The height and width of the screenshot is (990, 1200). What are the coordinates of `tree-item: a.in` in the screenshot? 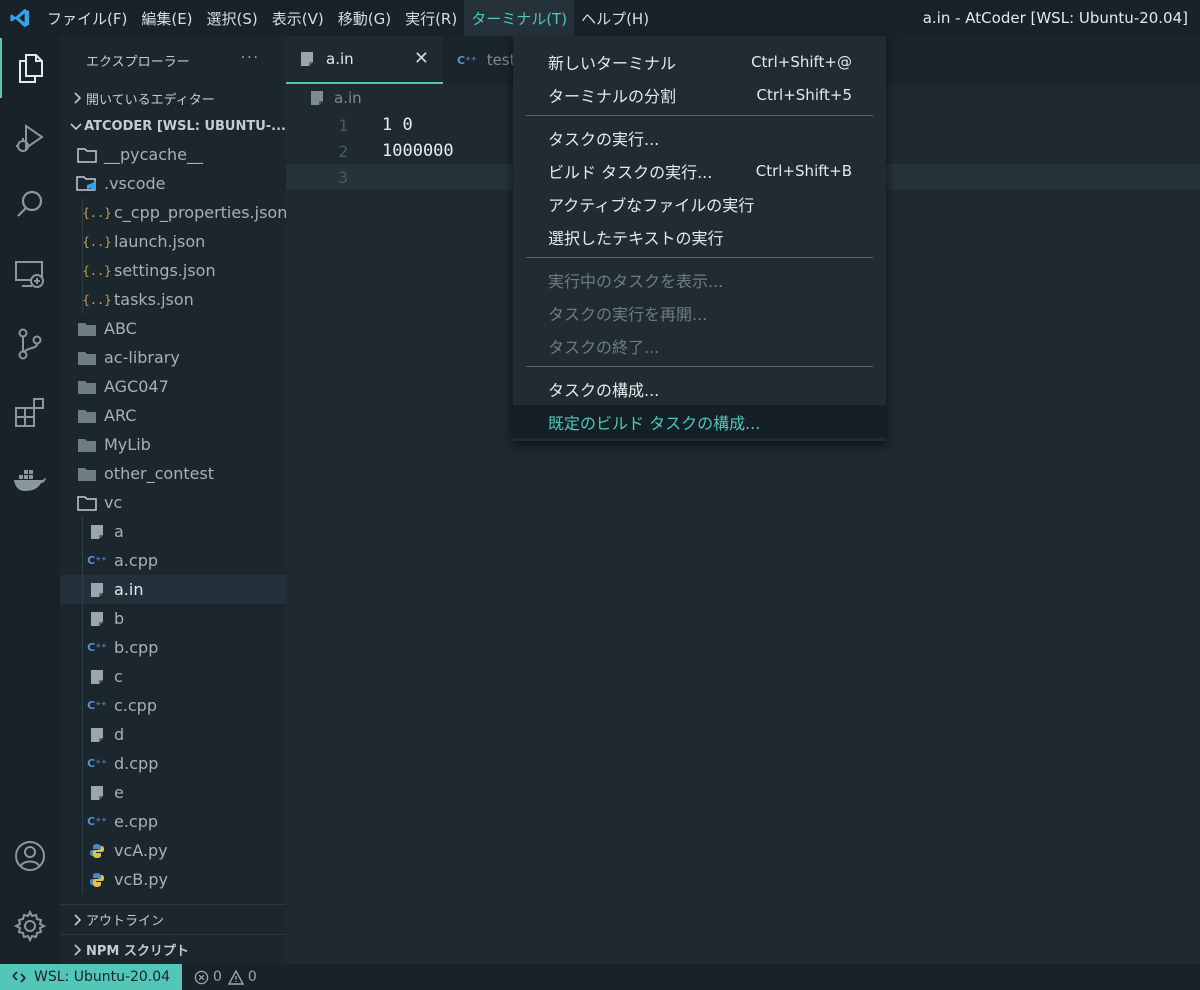 It's located at (173, 589).